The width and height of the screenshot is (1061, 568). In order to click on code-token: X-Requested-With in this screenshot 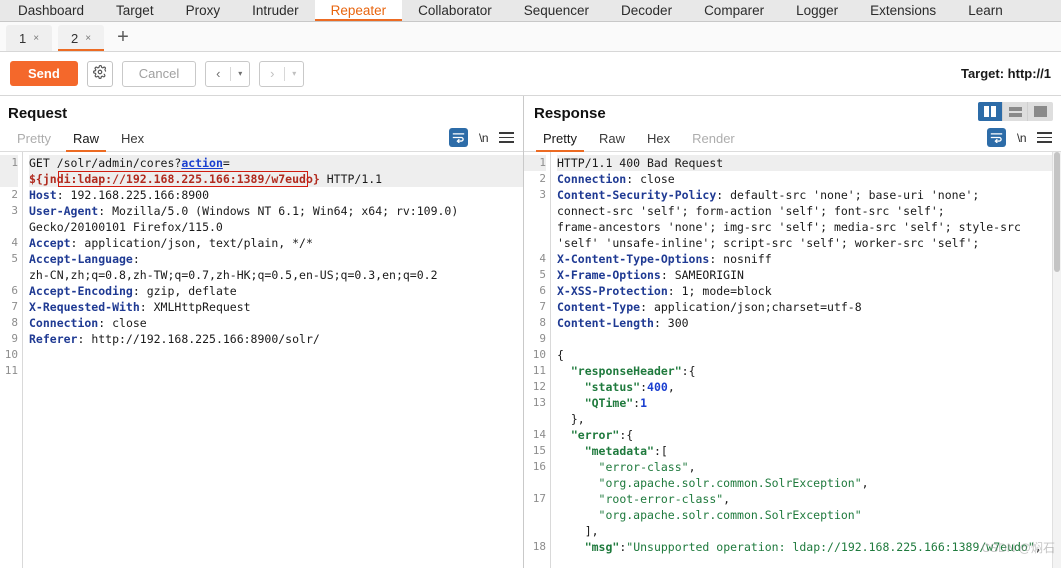, I will do `click(84, 307)`.